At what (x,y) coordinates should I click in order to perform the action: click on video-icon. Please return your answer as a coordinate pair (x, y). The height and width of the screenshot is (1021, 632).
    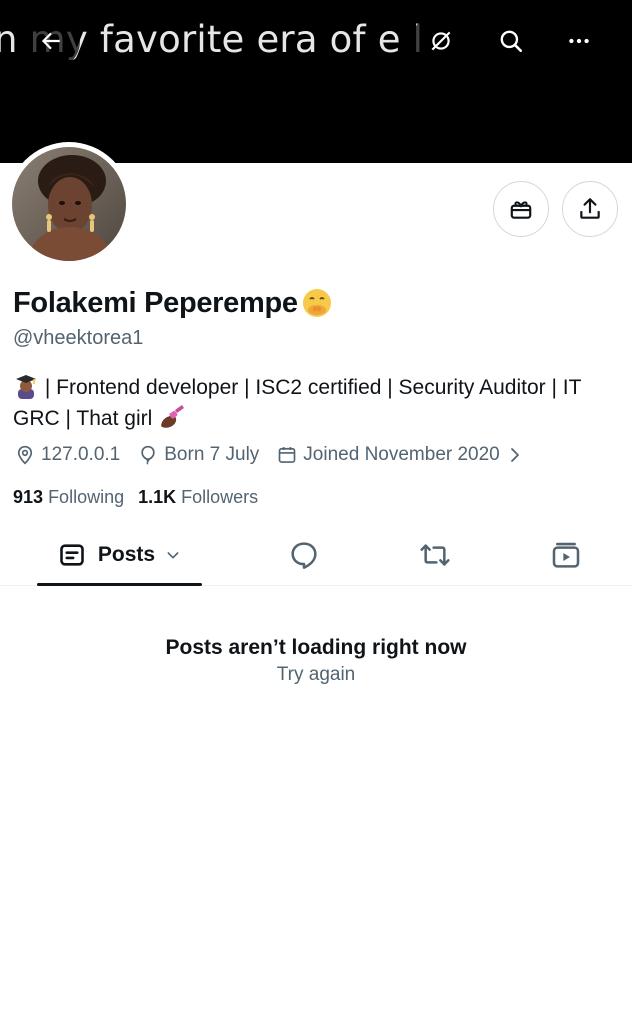
    Looking at the image, I should click on (566, 555).